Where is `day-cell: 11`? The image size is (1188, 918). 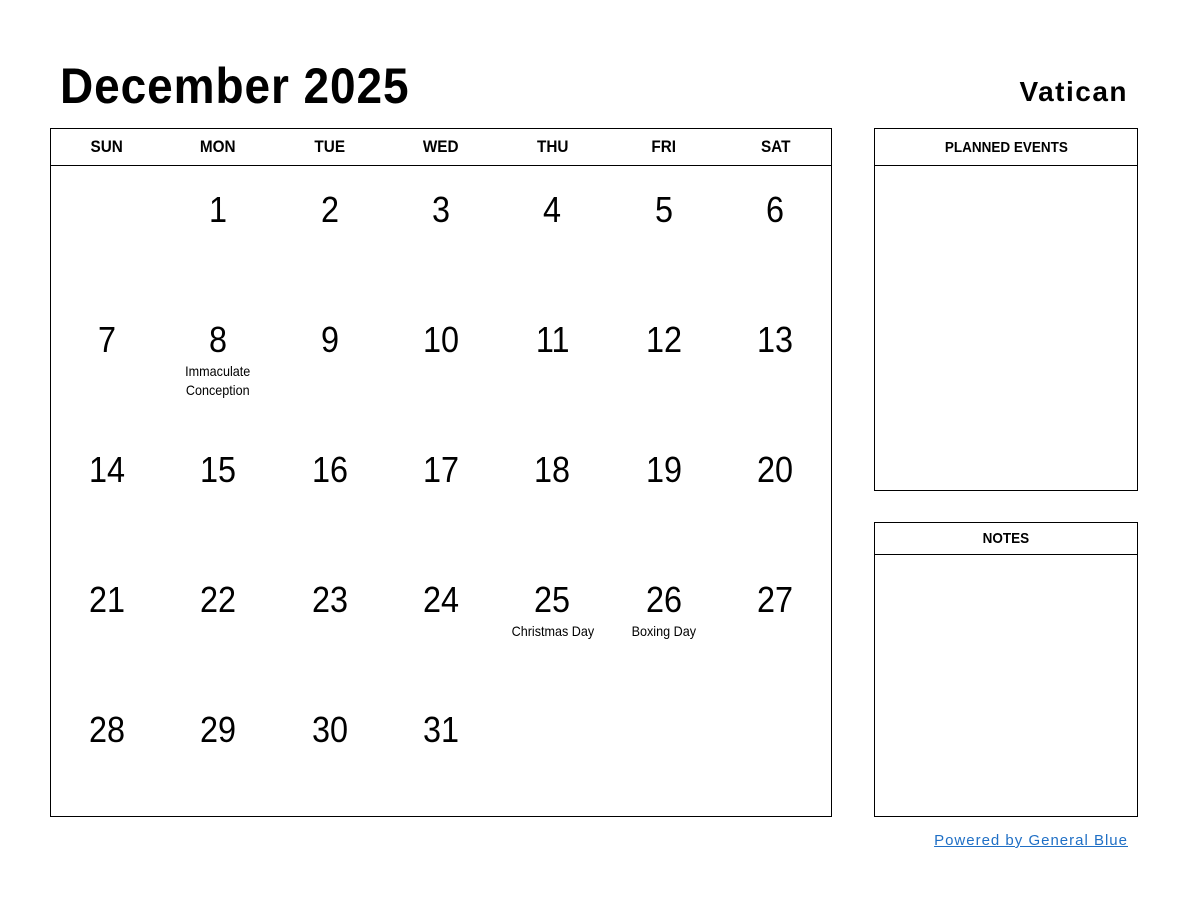 day-cell: 11 is located at coordinates (552, 361).